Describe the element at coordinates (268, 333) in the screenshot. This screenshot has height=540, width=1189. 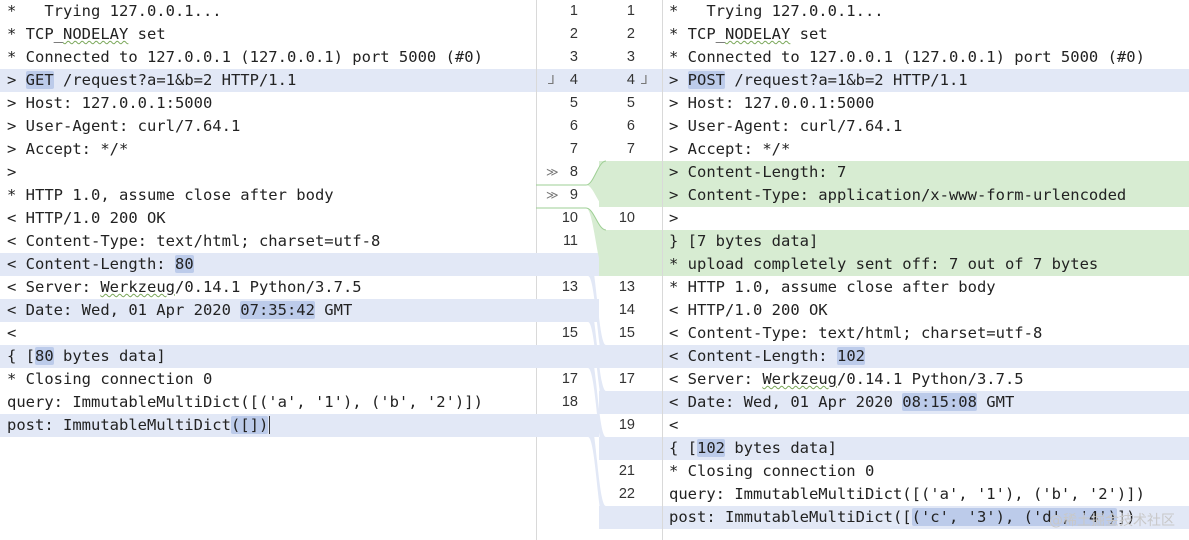
I see `left-diff-line-15: <` at that location.